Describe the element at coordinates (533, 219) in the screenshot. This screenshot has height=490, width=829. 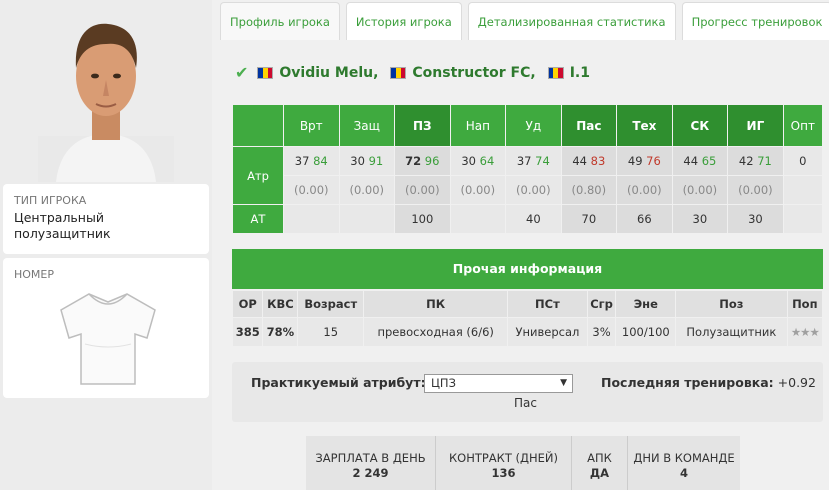
I see `attribute-at-cell: 40` at that location.